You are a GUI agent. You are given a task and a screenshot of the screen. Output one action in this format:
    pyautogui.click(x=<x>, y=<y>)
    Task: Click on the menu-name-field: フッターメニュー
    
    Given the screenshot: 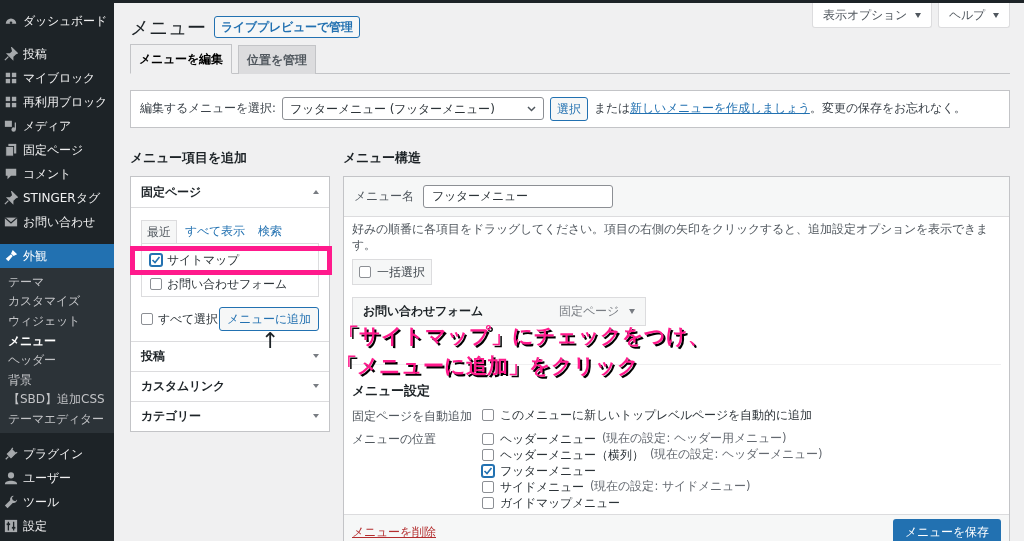 What is the action you would take?
    pyautogui.click(x=518, y=196)
    